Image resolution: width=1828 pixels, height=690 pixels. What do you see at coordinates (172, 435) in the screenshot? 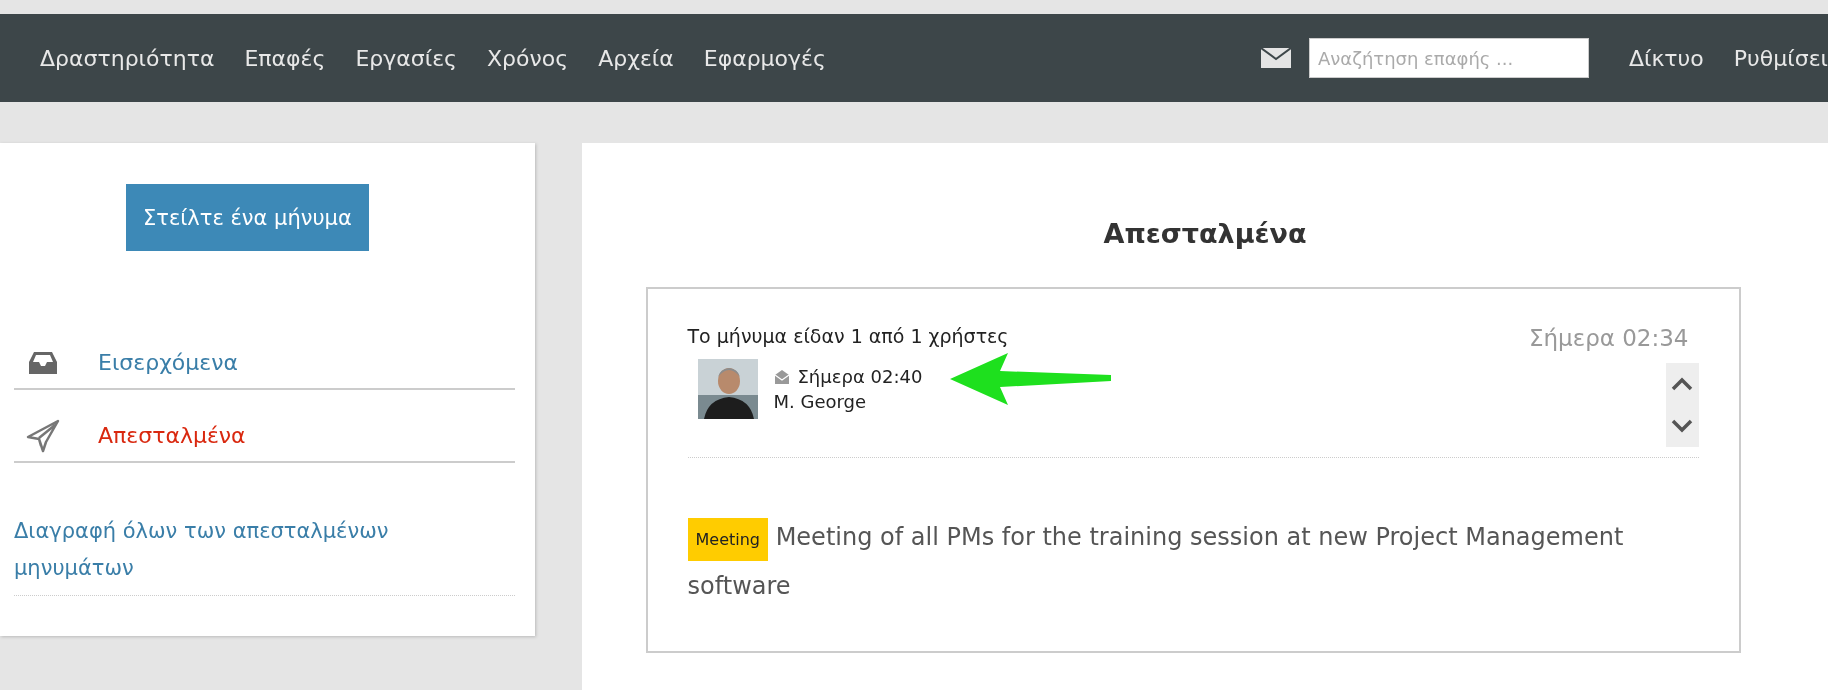
I see `folder-link: Απεσταλμένα` at bounding box center [172, 435].